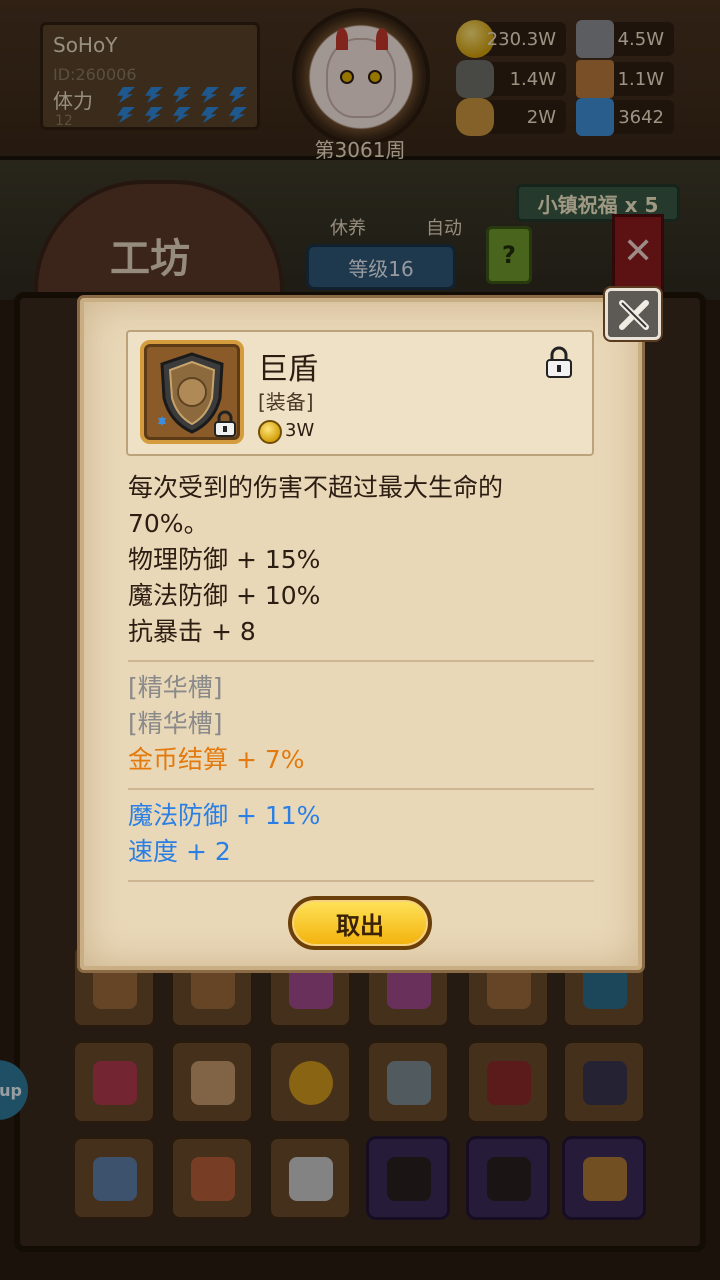 Image resolution: width=720 pixels, height=1280 pixels. I want to click on gold-coin-icon, so click(270, 432).